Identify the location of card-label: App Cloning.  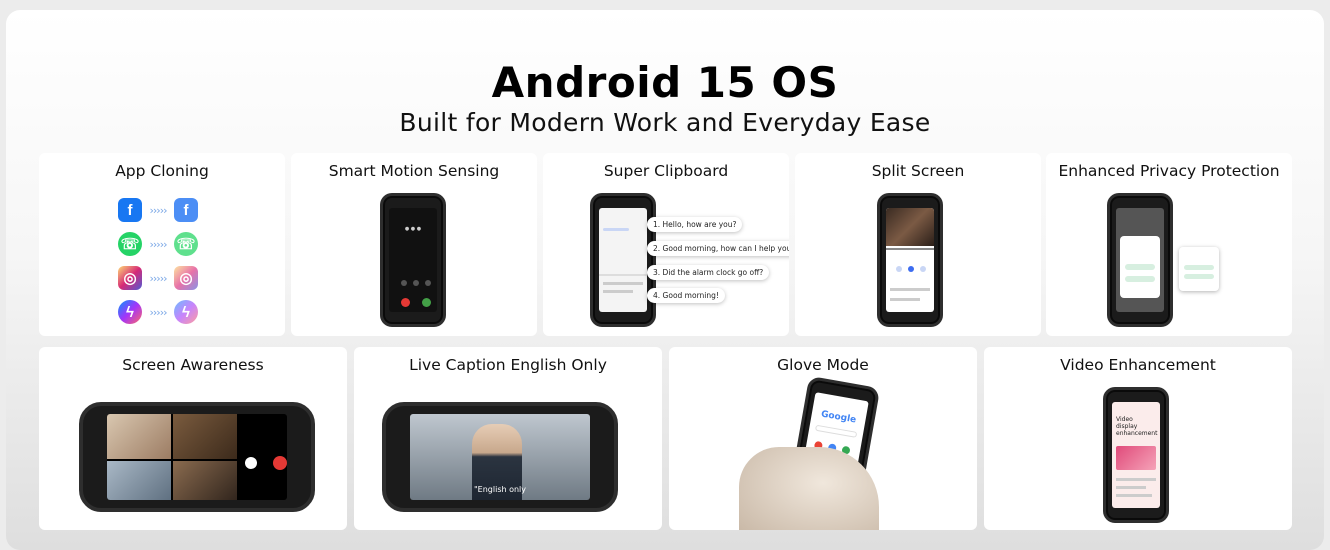
(162, 171).